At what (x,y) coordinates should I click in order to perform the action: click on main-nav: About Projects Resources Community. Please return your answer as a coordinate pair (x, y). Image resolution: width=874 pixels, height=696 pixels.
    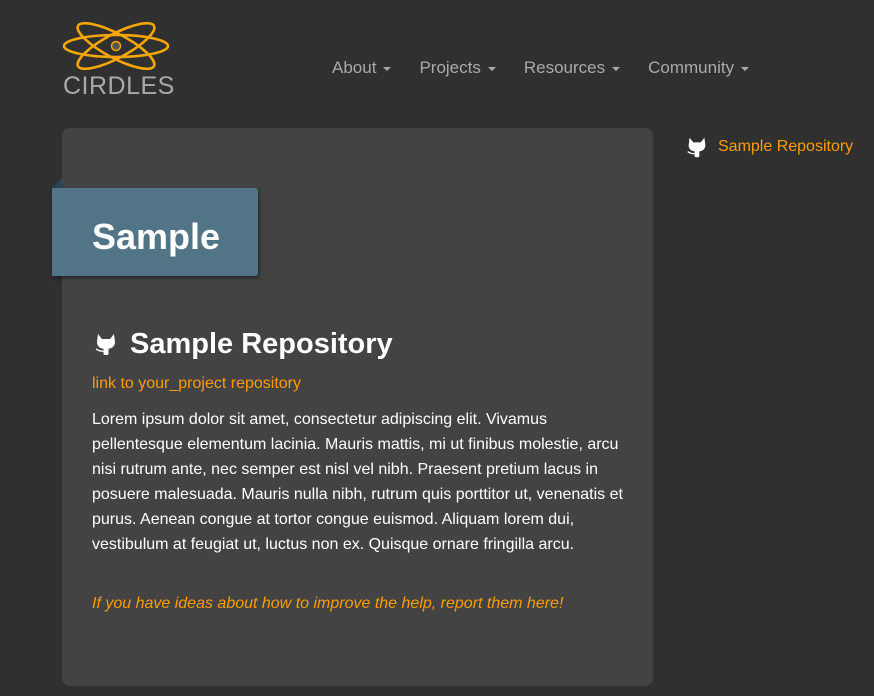
    Looking at the image, I should click on (540, 68).